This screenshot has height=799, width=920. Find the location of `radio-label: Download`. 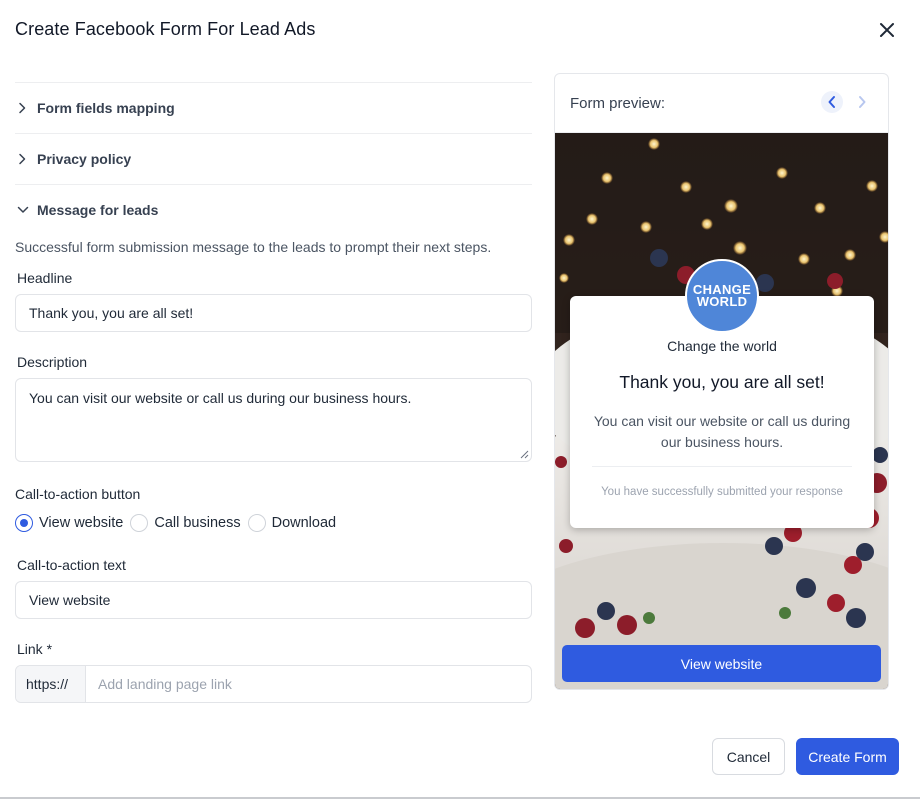

radio-label: Download is located at coordinates (304, 523).